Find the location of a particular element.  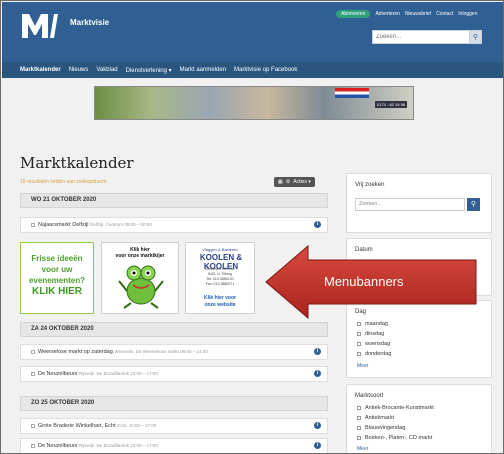

filter-vrij-zoeken: Vrij zoeken Zoeken... ⚲ is located at coordinates (419, 203).